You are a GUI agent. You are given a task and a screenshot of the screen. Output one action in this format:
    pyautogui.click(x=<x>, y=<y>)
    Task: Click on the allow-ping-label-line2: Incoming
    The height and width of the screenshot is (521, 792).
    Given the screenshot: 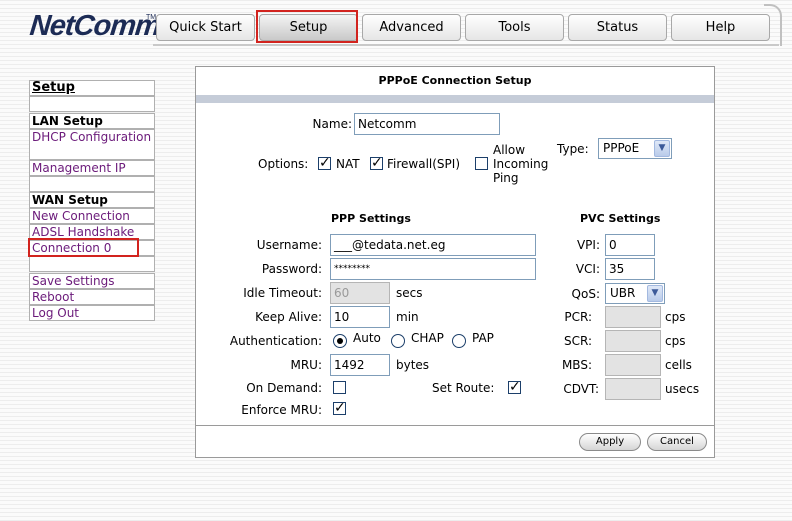 What is the action you would take?
    pyautogui.click(x=521, y=164)
    